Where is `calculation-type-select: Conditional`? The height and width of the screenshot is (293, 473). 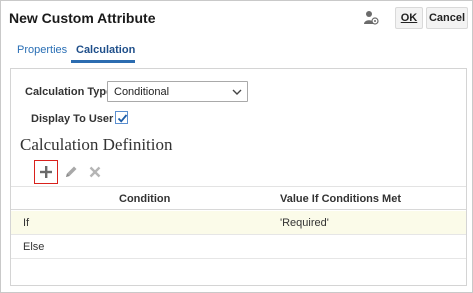
calculation-type-select: Conditional is located at coordinates (177, 91).